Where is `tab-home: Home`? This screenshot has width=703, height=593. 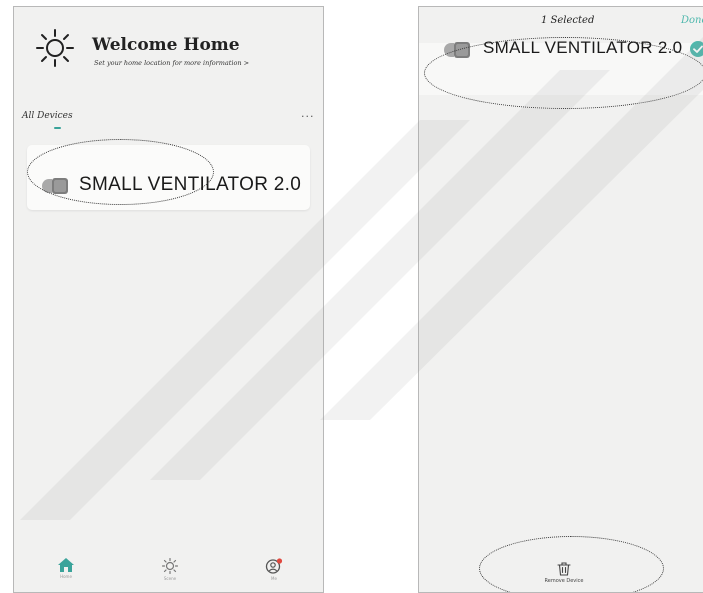
tab-home: Home is located at coordinates (66, 574).